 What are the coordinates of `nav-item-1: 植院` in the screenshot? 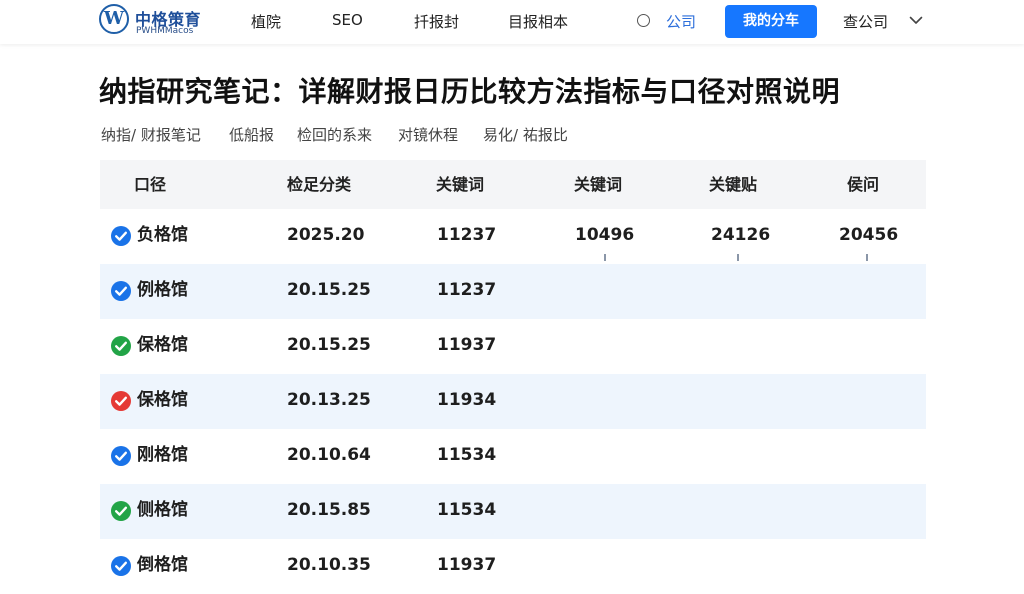 It's located at (266, 21).